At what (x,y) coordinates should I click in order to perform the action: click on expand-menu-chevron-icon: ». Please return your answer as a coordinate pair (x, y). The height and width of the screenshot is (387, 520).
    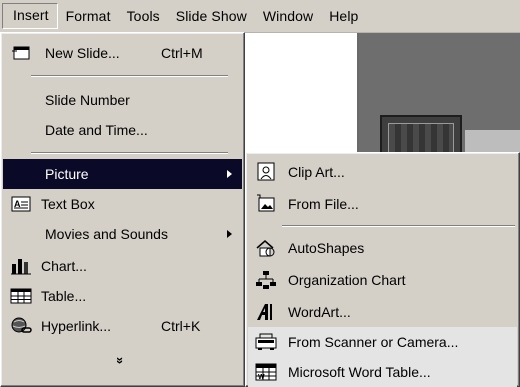
    Looking at the image, I should click on (120, 360).